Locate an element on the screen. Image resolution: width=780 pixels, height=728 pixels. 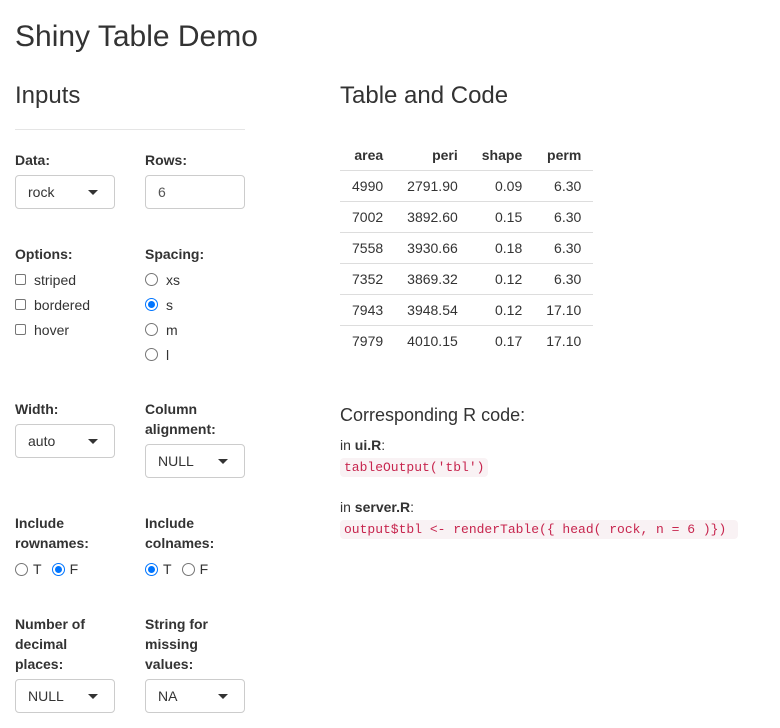
output-heading: Table and Code is located at coordinates (424, 95).